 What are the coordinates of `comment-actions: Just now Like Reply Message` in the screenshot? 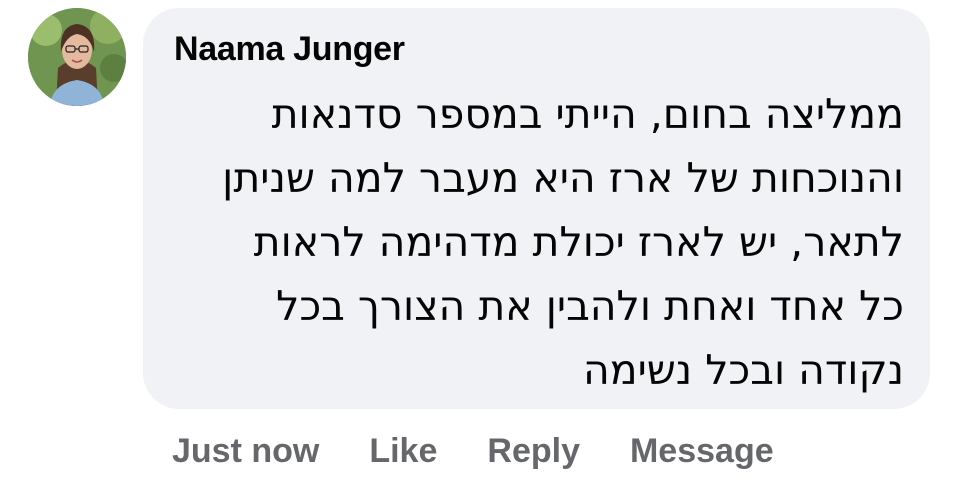 It's located at (498, 451).